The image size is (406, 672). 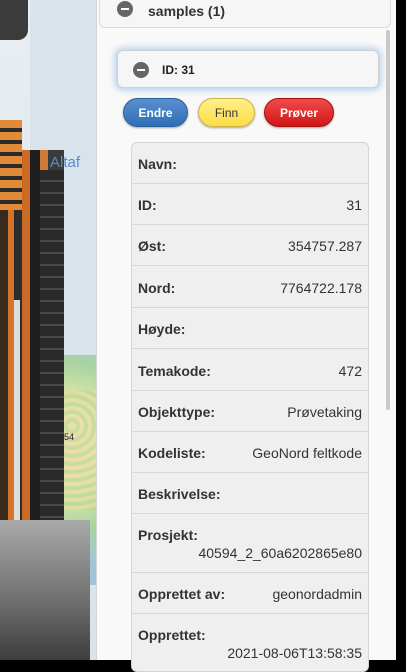 What do you see at coordinates (250, 452) in the screenshot?
I see `property-row: Kodeliste: GeoNord feltkode` at bounding box center [250, 452].